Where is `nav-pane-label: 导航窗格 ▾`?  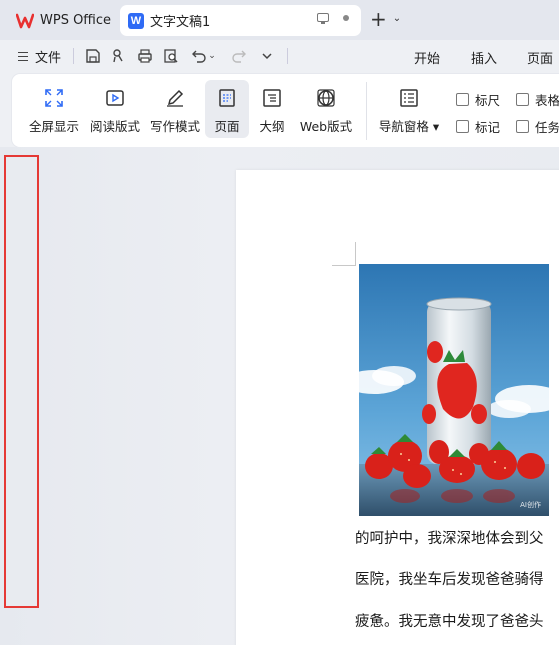 nav-pane-label: 导航窗格 ▾ is located at coordinates (409, 126).